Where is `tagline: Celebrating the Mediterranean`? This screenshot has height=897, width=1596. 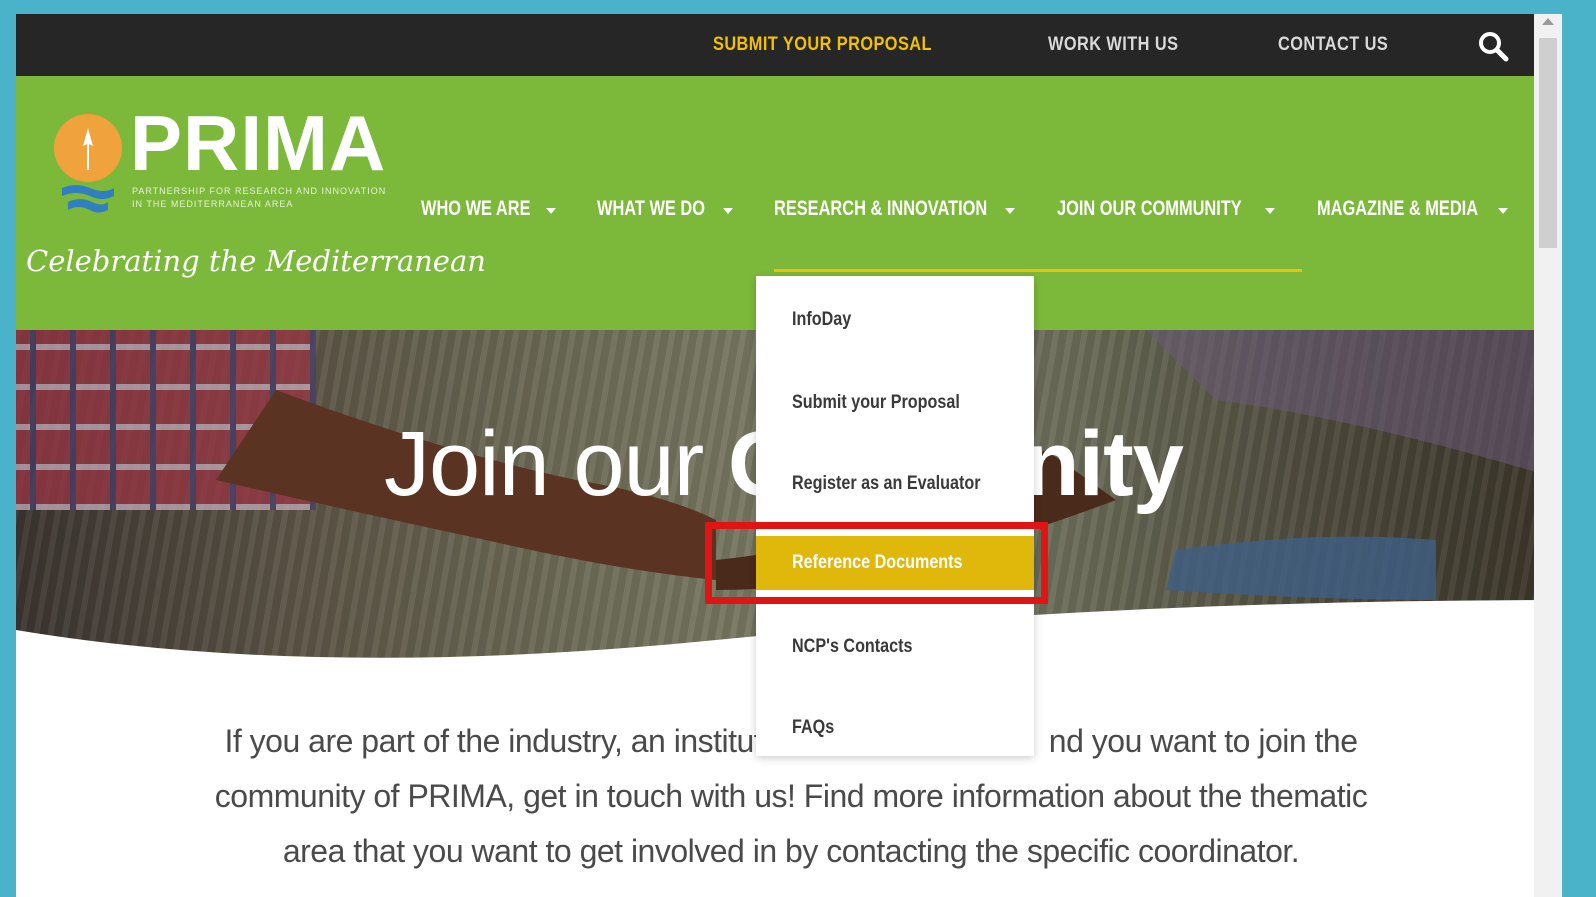 tagline: Celebrating the Mediterranean is located at coordinates (256, 261).